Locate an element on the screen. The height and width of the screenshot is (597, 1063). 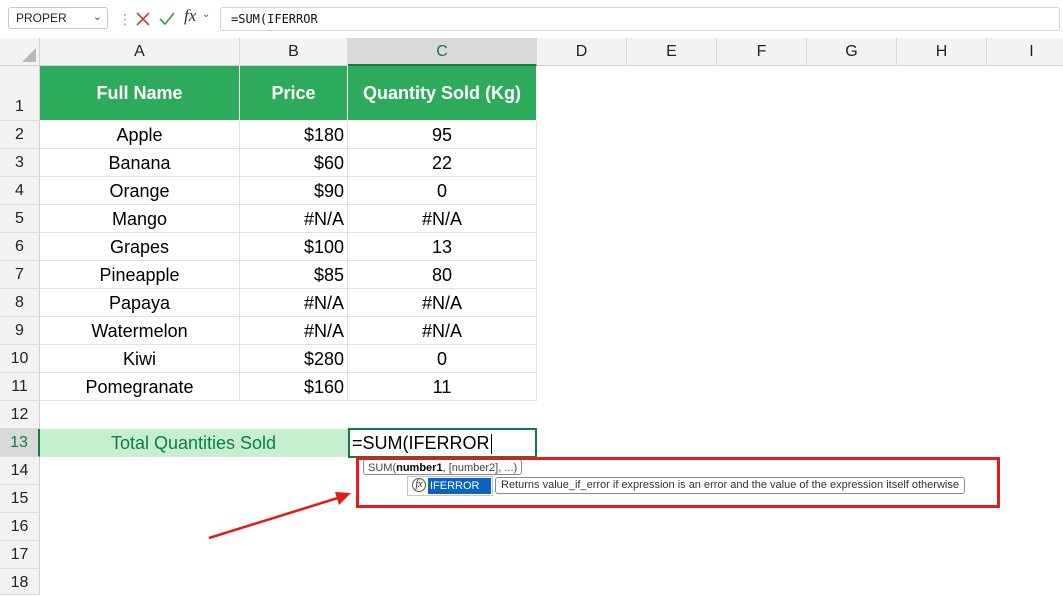
cell-price: $60 is located at coordinates (294, 163).